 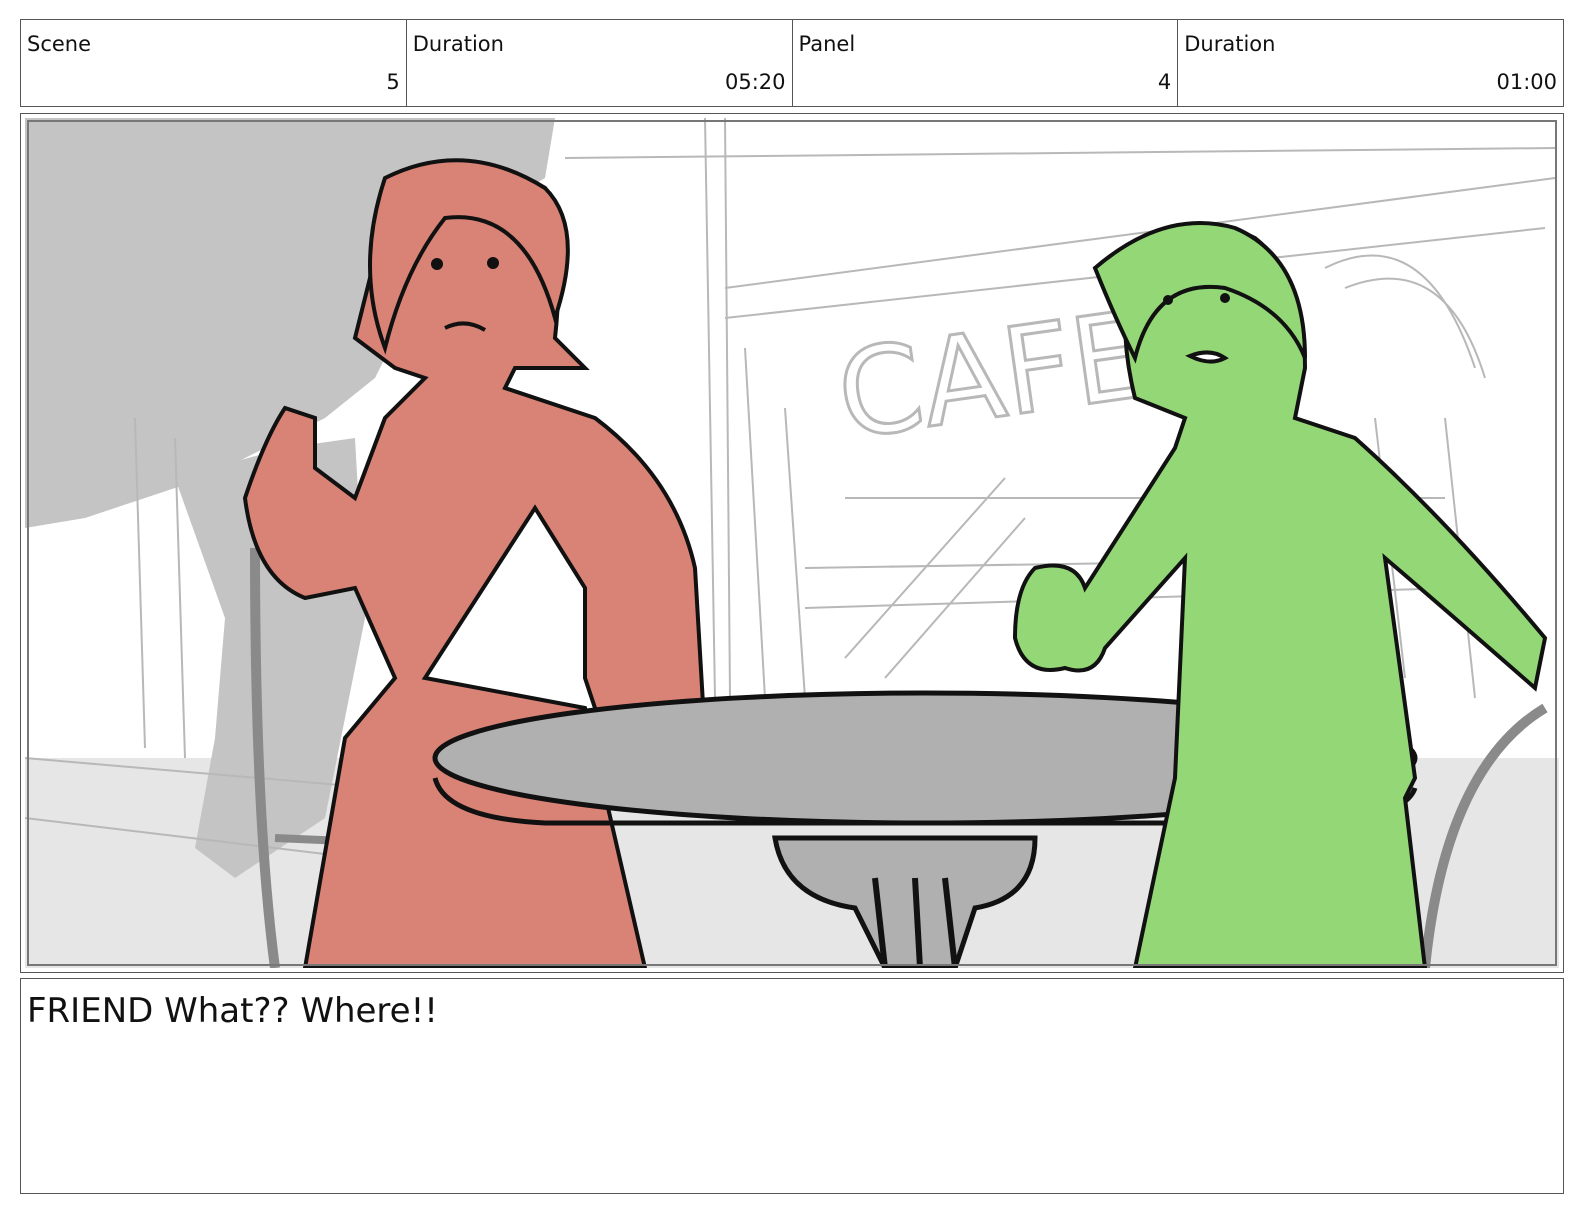 What do you see at coordinates (1230, 44) in the screenshot?
I see `panel-duration-label: Duration` at bounding box center [1230, 44].